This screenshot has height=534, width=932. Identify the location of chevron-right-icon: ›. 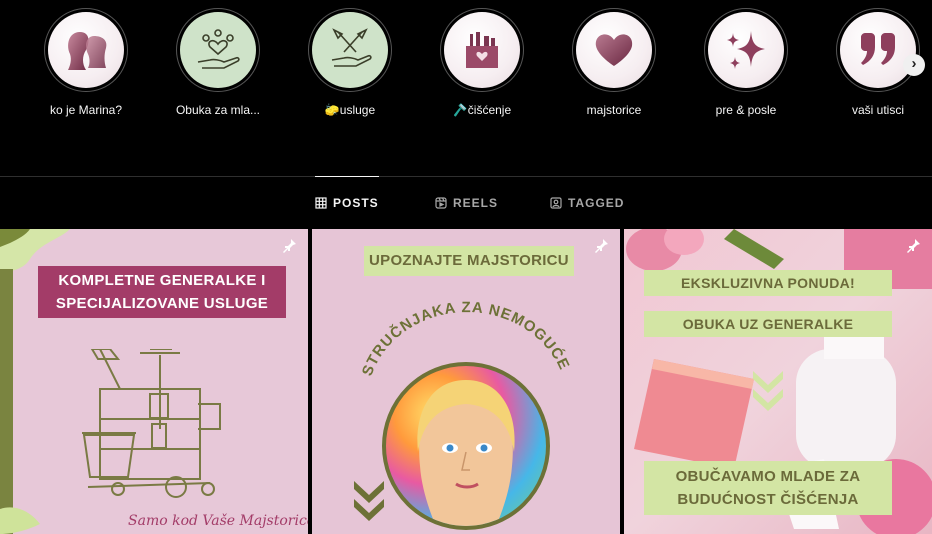
(914, 65).